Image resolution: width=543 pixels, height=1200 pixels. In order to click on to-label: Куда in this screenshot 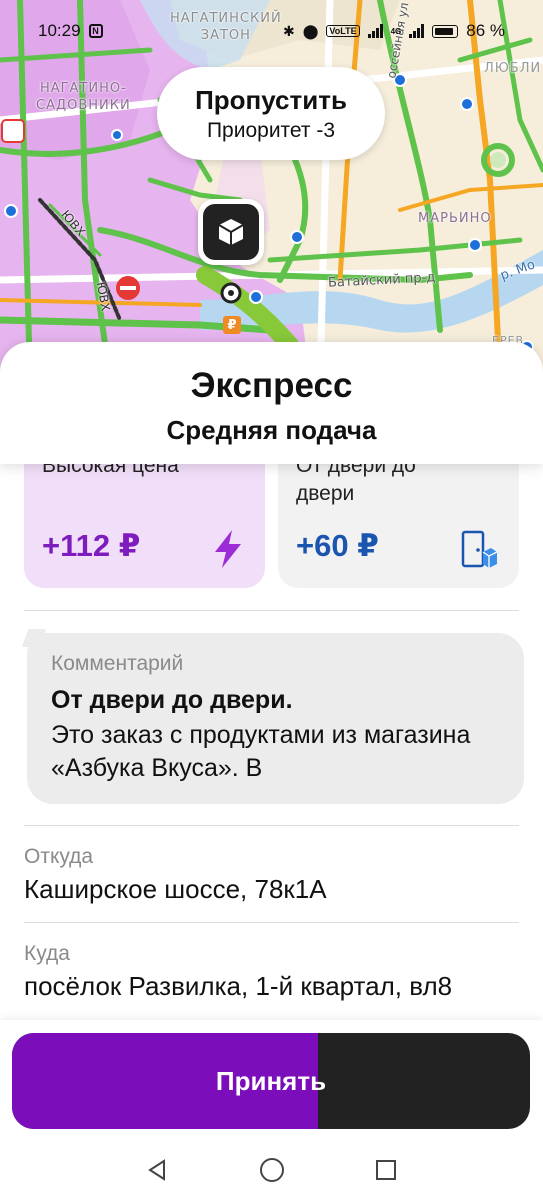, I will do `click(47, 953)`.